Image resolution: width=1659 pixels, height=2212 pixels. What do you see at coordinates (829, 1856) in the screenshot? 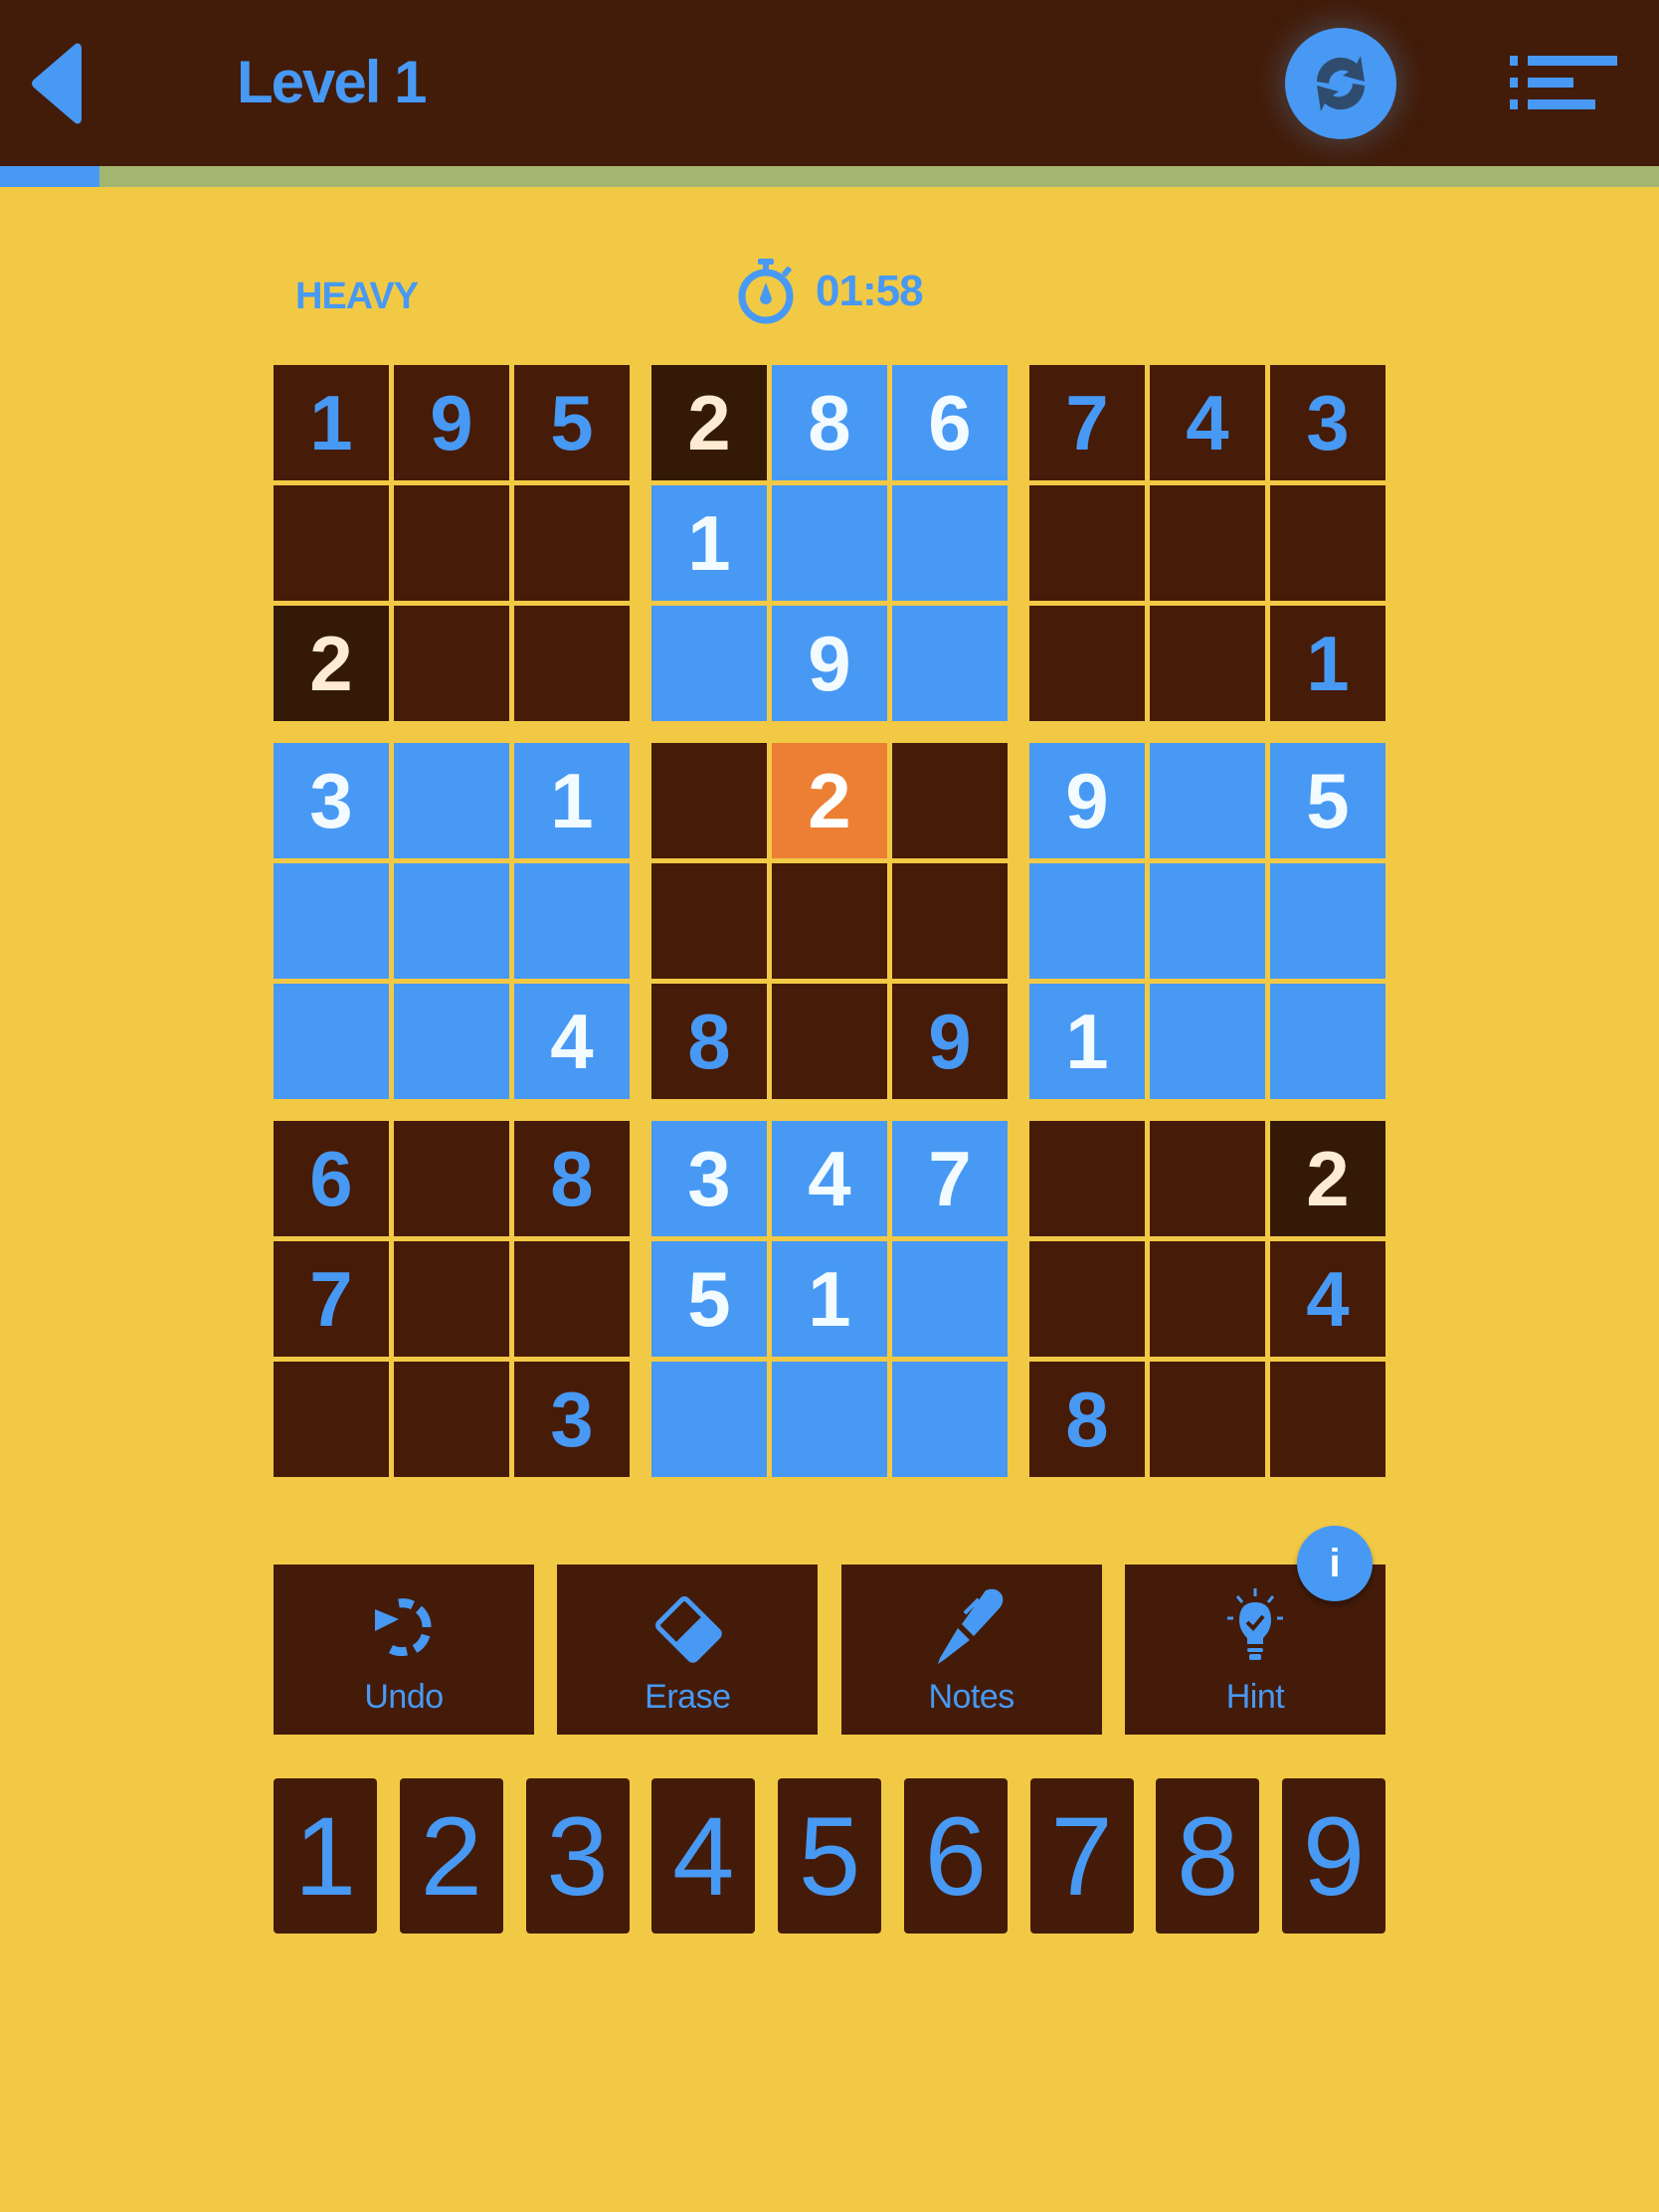
I see `number-key-5: 5` at bounding box center [829, 1856].